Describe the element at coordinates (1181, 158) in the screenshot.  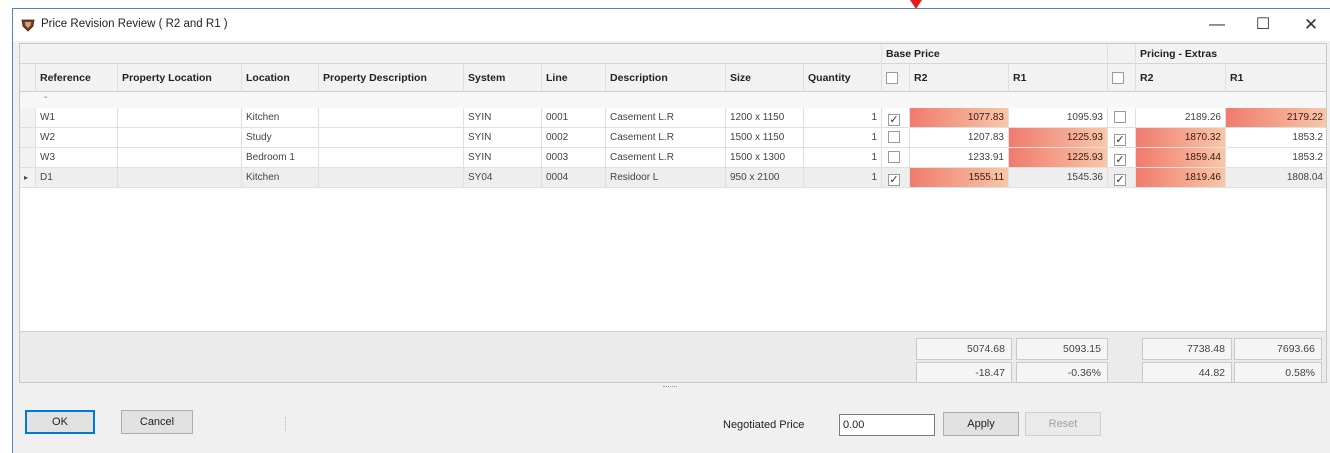
I see `cell-extras-r2: 1859.44` at that location.